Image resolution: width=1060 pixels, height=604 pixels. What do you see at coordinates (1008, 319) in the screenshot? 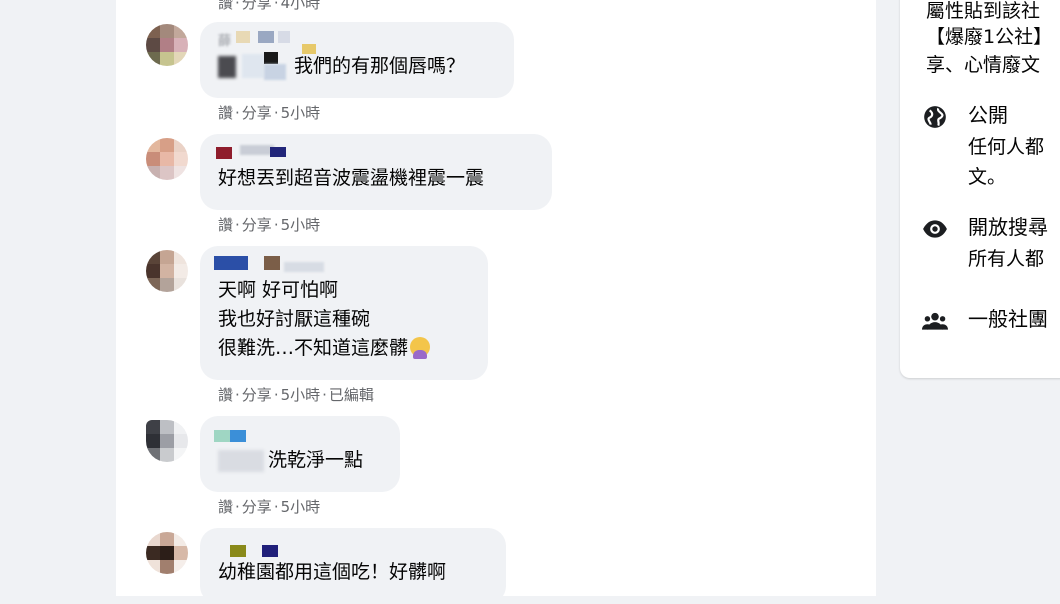
I see `group-type-label: 一般社團` at bounding box center [1008, 319].